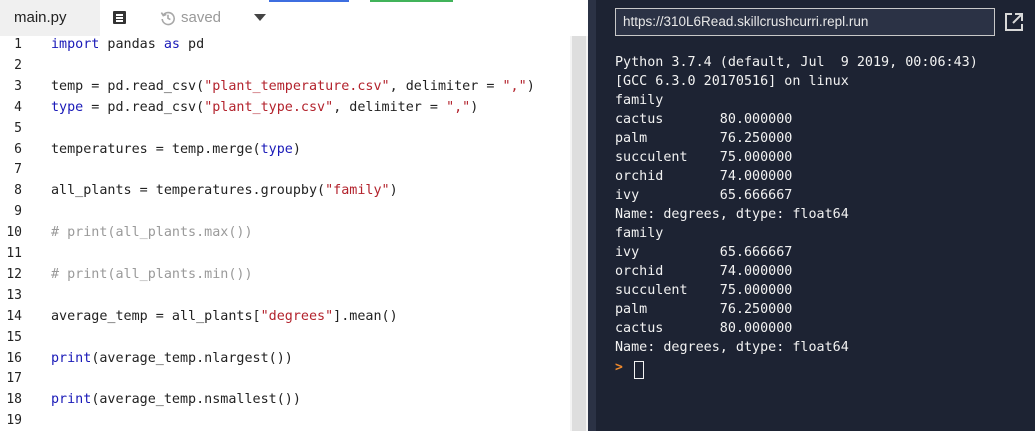 Image resolution: width=1035 pixels, height=433 pixels. What do you see at coordinates (14, 253) in the screenshot?
I see `line-number: 11` at bounding box center [14, 253].